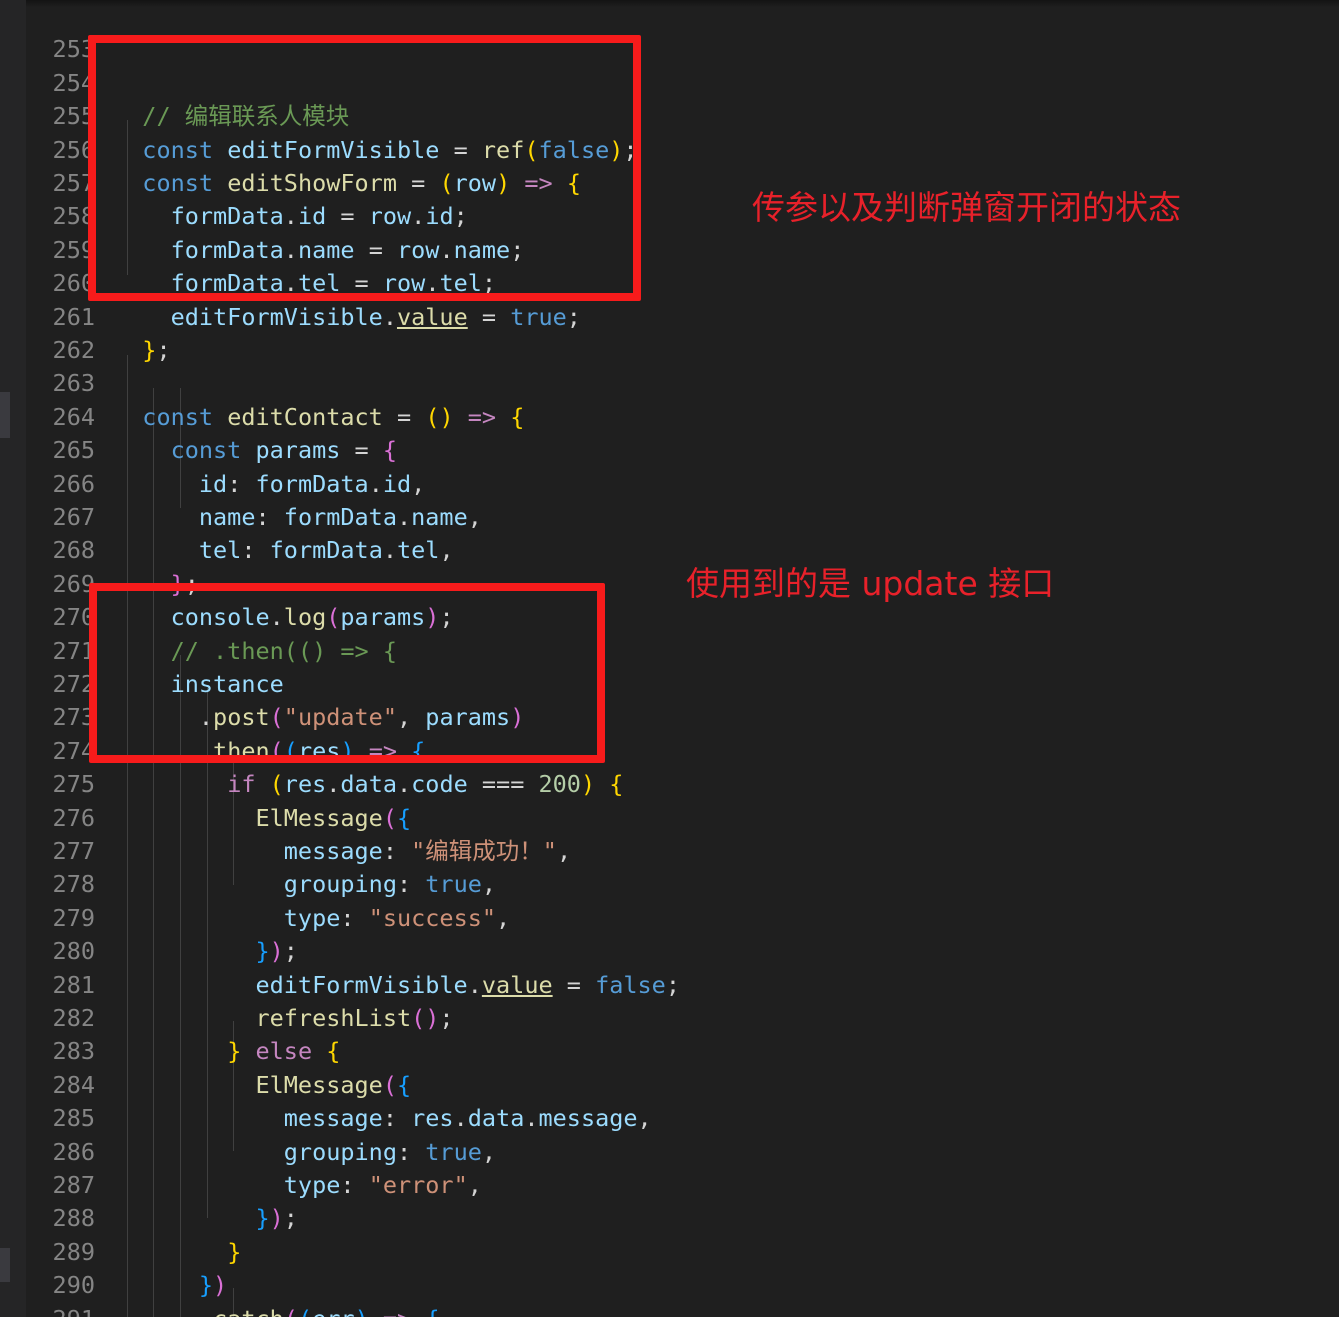  I want to click on annotation-update-api: 使用到的是 update 接口, so click(870, 583).